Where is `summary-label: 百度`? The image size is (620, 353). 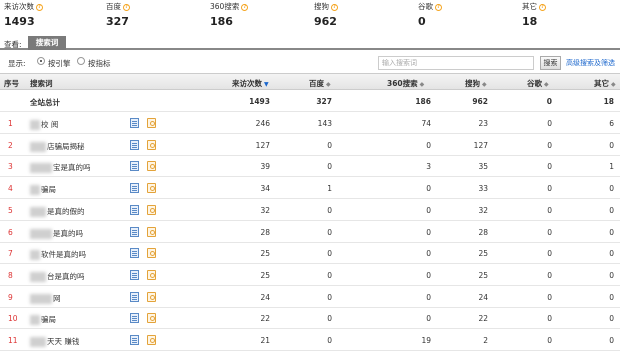
summary-label: 百度 is located at coordinates (113, 6).